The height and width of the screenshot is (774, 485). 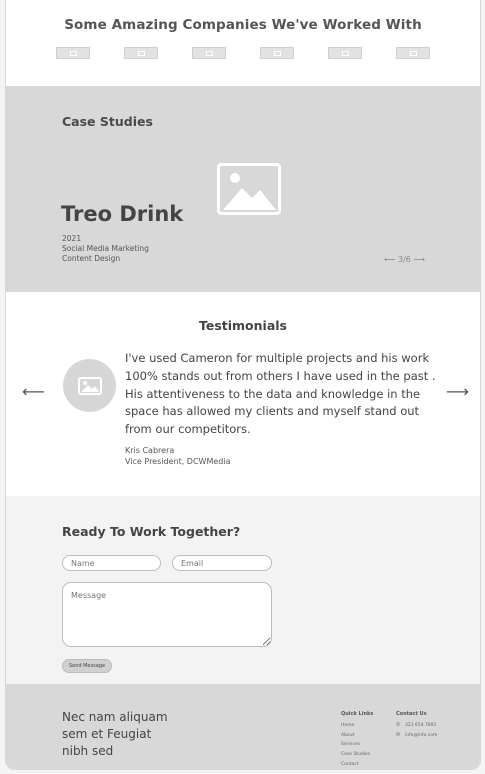 I want to click on arrow-left-icon: ⟵, so click(x=389, y=259).